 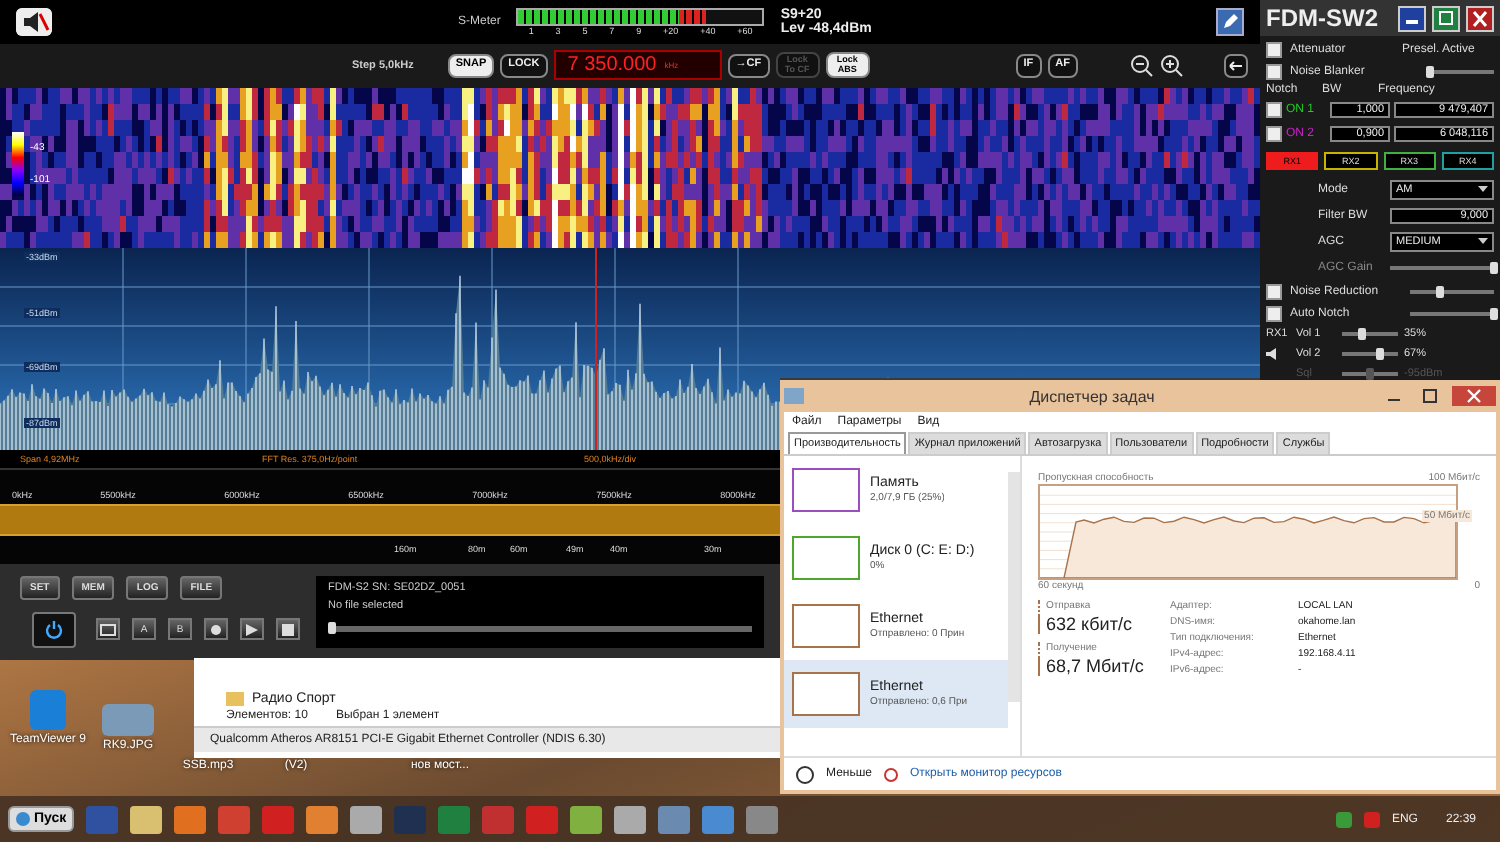 What do you see at coordinates (805, 774) in the screenshot?
I see `collapse-icon` at bounding box center [805, 774].